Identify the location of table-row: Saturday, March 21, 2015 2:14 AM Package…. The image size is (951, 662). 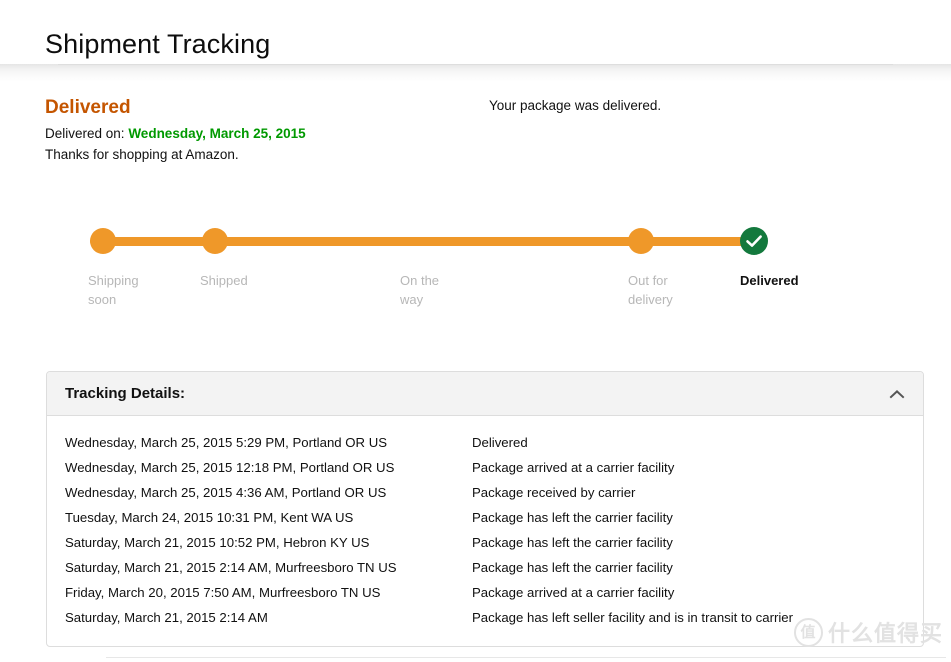
(485, 617).